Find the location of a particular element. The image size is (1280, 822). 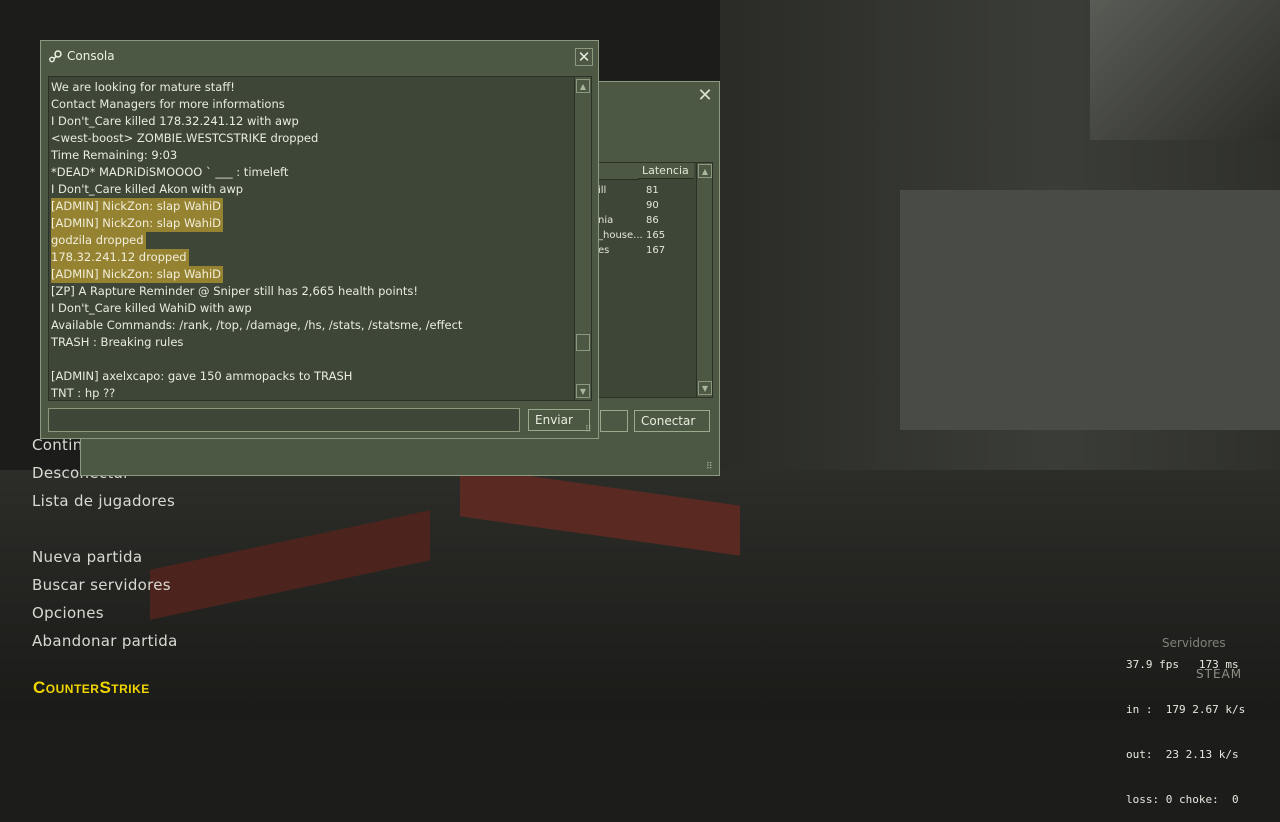

server-latency: 90 is located at coordinates (652, 205).